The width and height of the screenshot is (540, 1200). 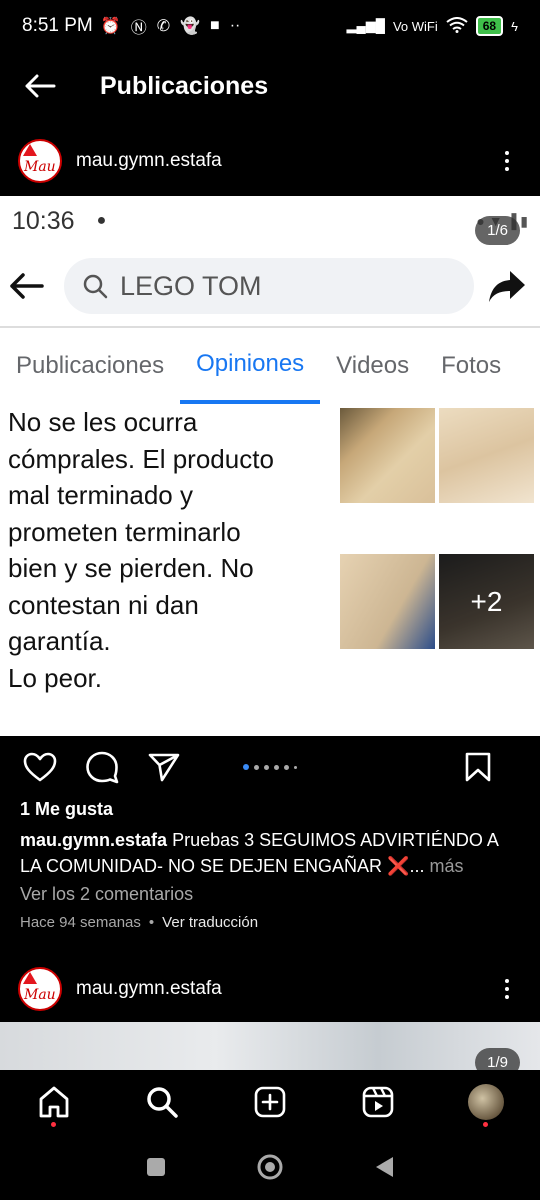 I want to click on comment-icon, so click(x=102, y=767).